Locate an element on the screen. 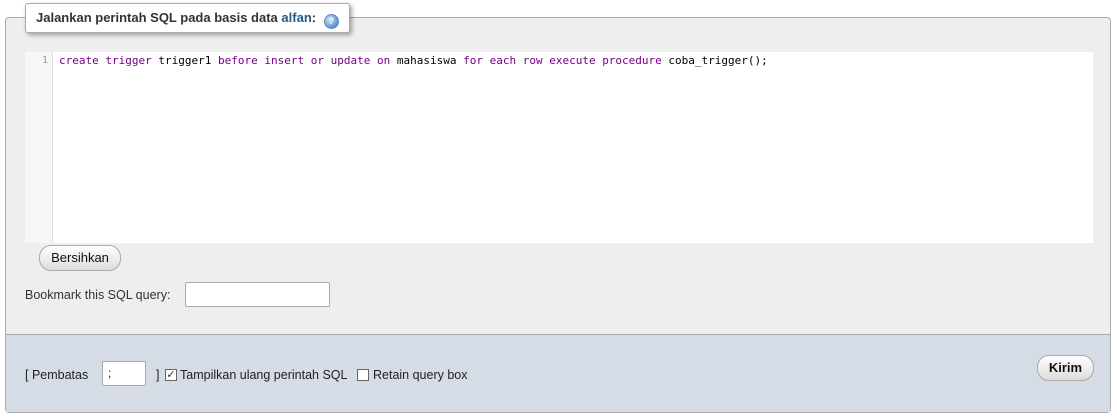  sql-keyword: or is located at coordinates (317, 60).